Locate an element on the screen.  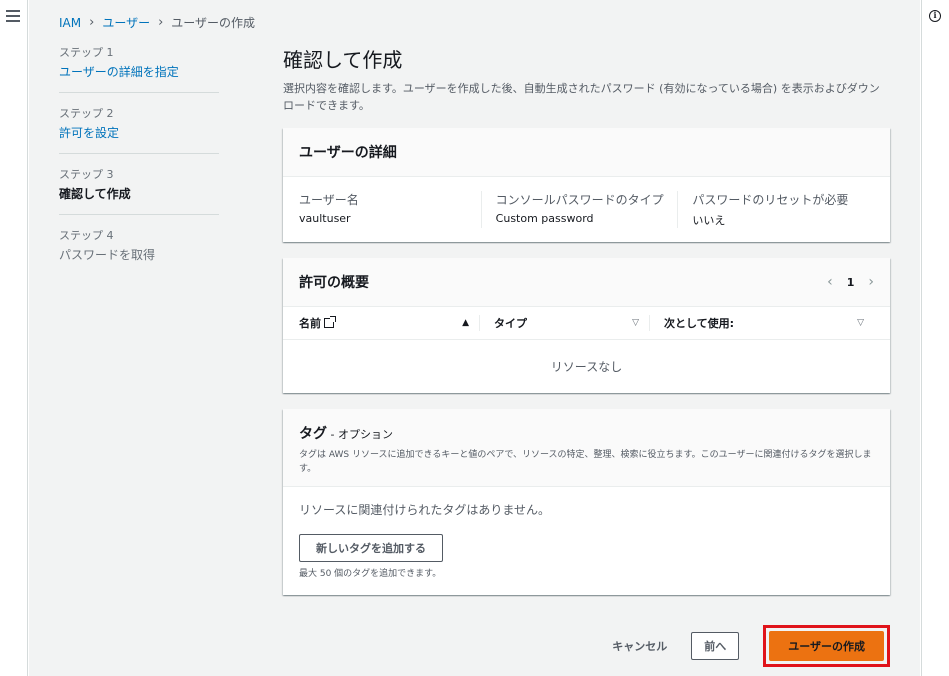
permissions-card: 許可の概要 ‹ 1 › 名前 ▲ タイプ ▽ 次として使用: ▽ リソースなし is located at coordinates (586, 325).